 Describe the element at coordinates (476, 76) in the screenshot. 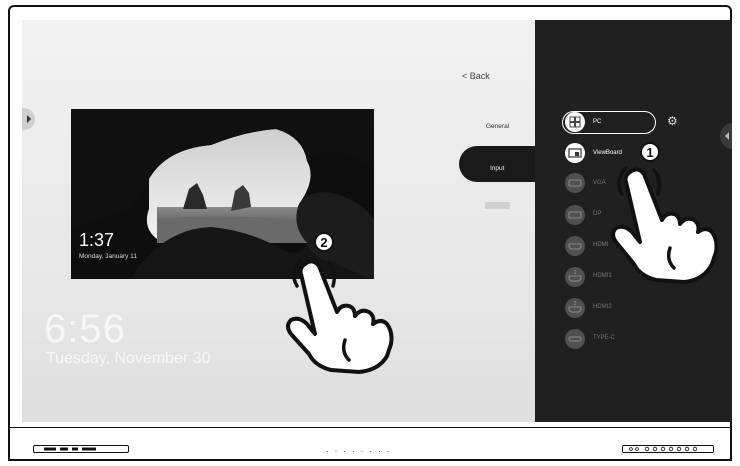

I see `back-button: < Back` at that location.